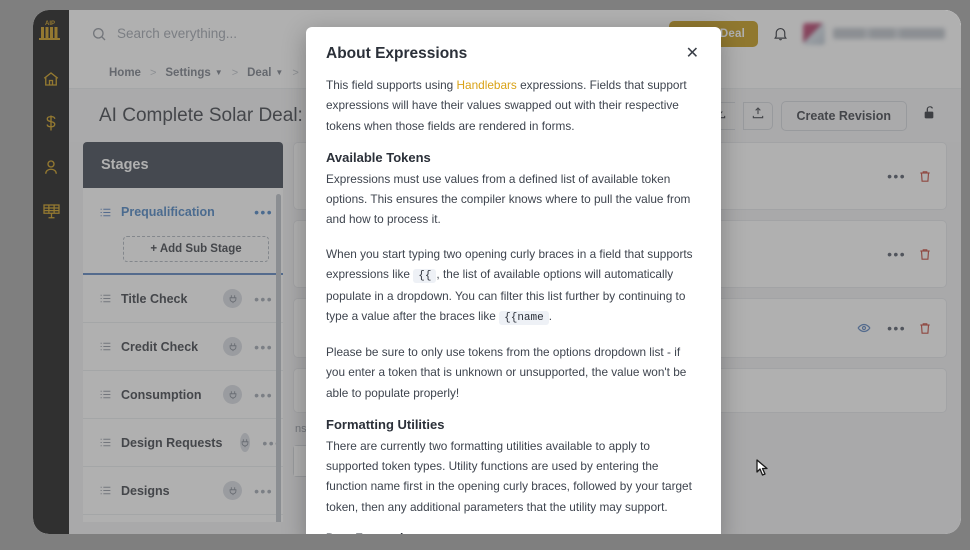 This screenshot has height=550, width=970. I want to click on user-menu, so click(874, 33).